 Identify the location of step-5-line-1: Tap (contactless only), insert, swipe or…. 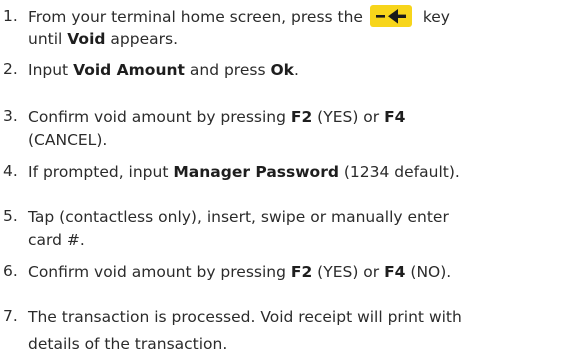
(238, 217).